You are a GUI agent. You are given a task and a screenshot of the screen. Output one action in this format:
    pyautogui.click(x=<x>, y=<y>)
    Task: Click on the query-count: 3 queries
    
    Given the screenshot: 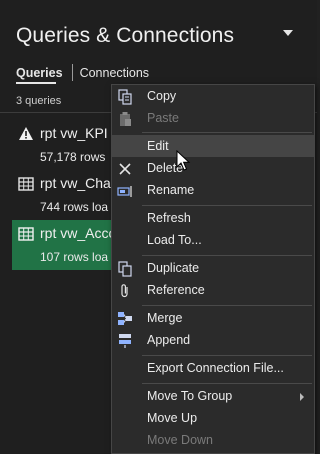 What is the action you would take?
    pyautogui.click(x=39, y=101)
    